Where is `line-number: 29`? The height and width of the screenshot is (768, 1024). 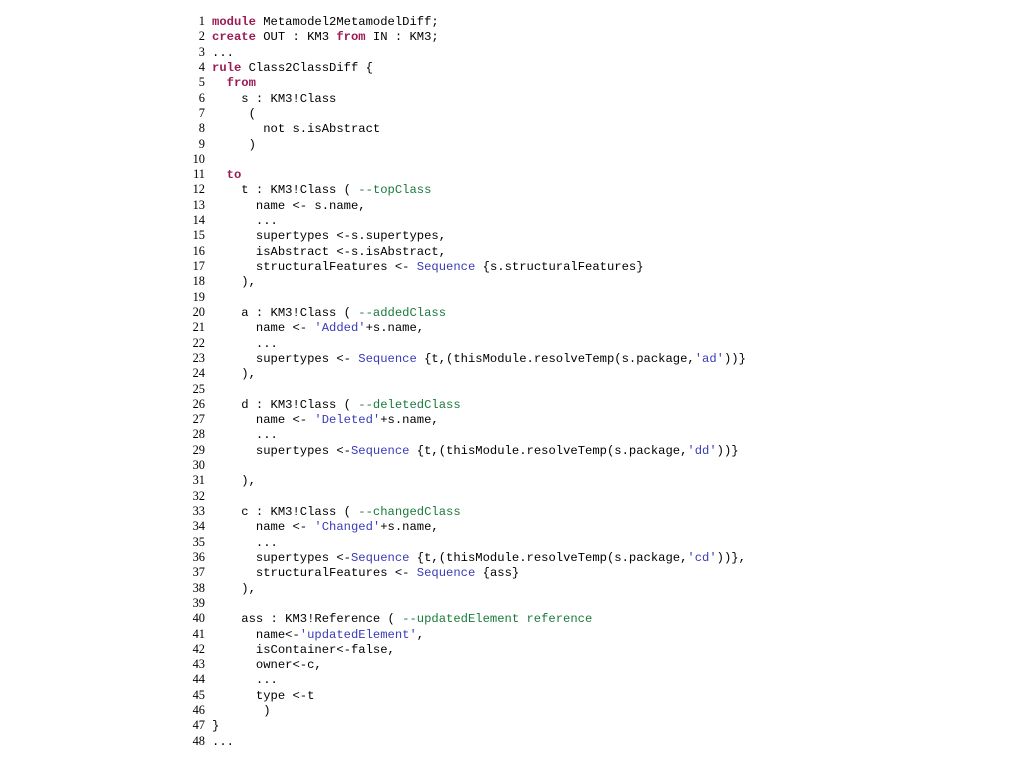 line-number: 29 is located at coordinates (198, 449).